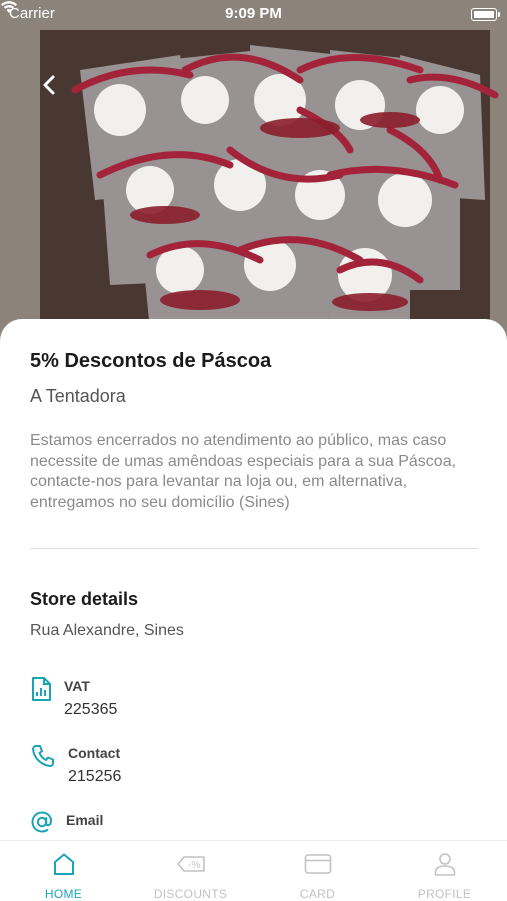 The width and height of the screenshot is (507, 901). I want to click on tab-bar: HOME -% DISCOUNTS CARD PROFILE, so click(253, 870).